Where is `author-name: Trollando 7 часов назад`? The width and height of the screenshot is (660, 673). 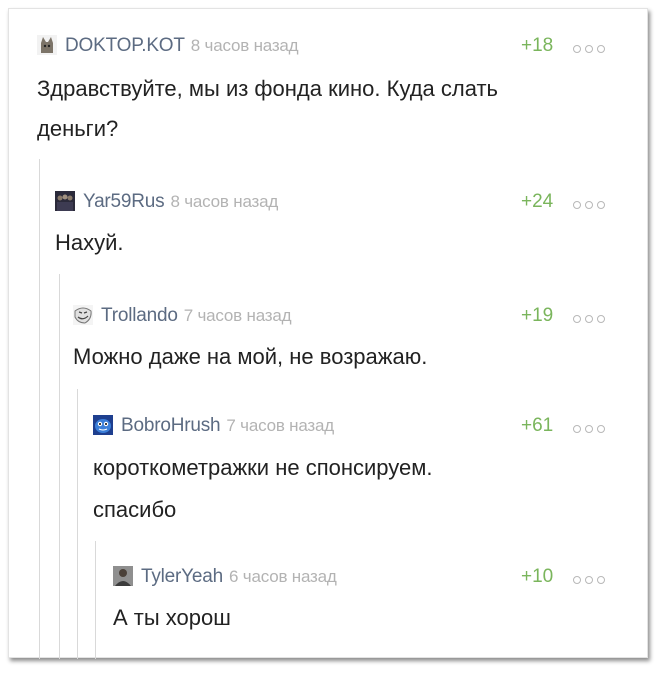 author-name: Trollando 7 часов назад is located at coordinates (196, 316).